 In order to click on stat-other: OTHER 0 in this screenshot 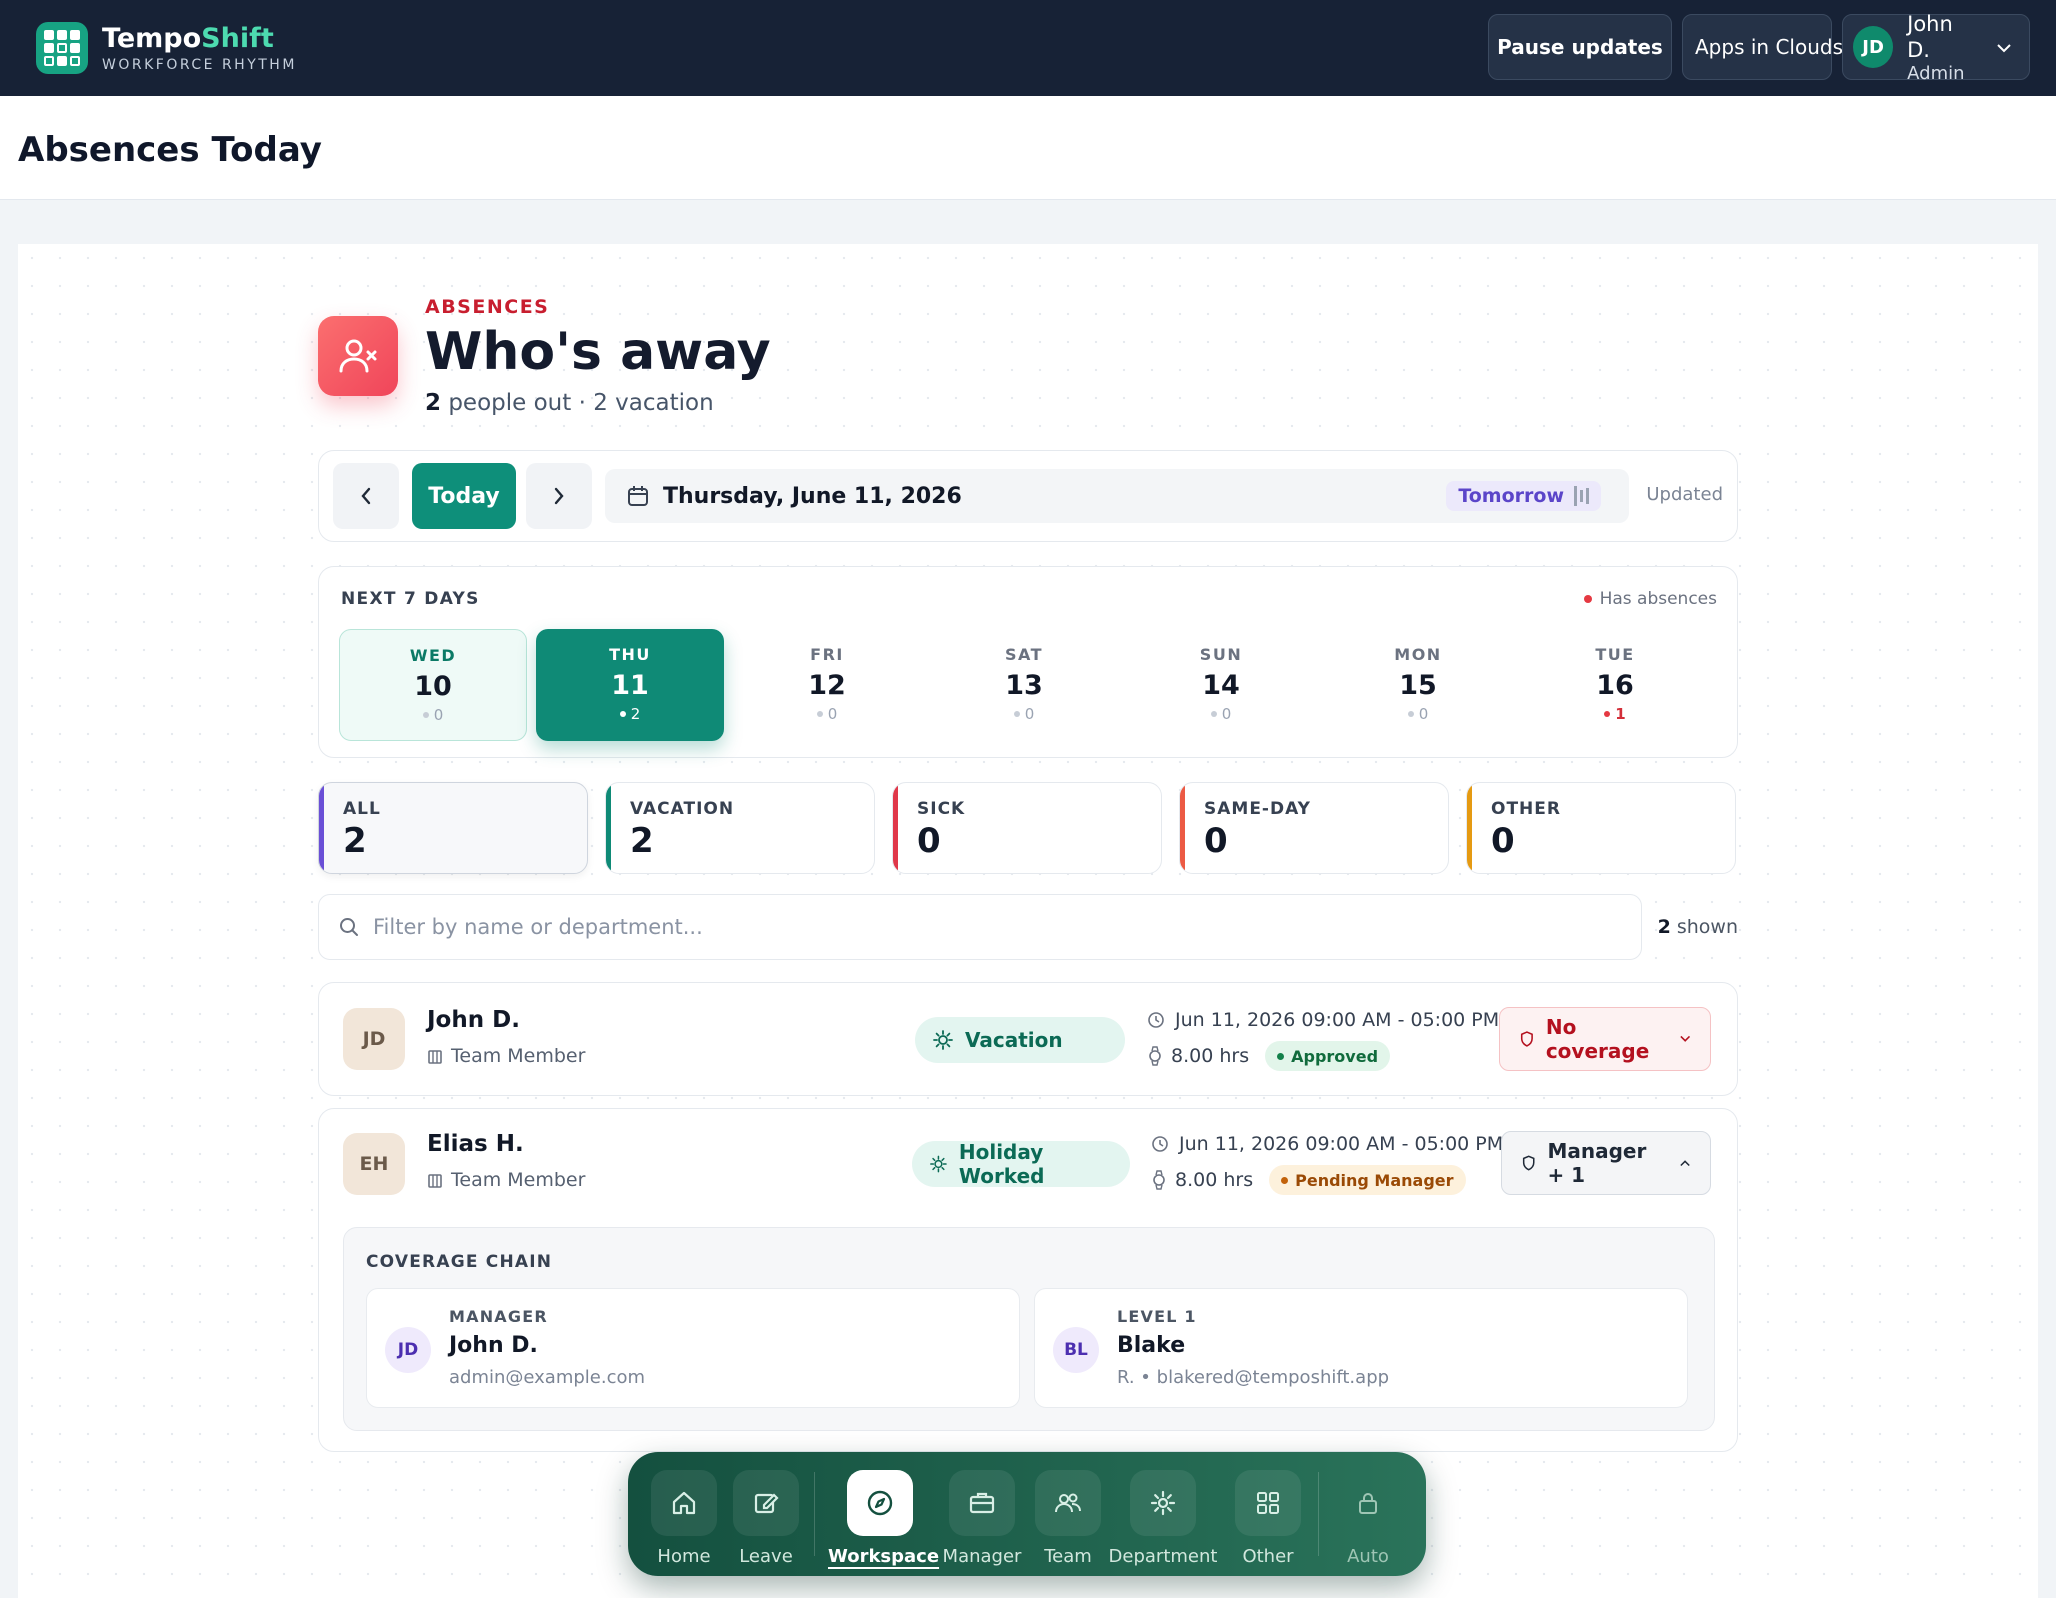, I will do `click(1601, 828)`.